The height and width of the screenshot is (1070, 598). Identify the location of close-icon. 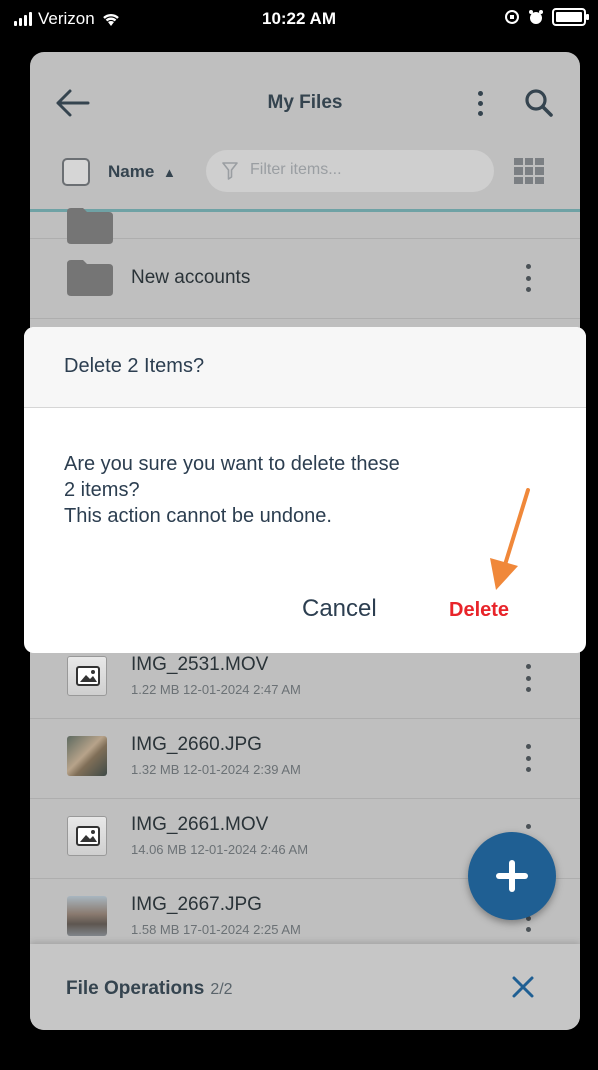
(523, 987).